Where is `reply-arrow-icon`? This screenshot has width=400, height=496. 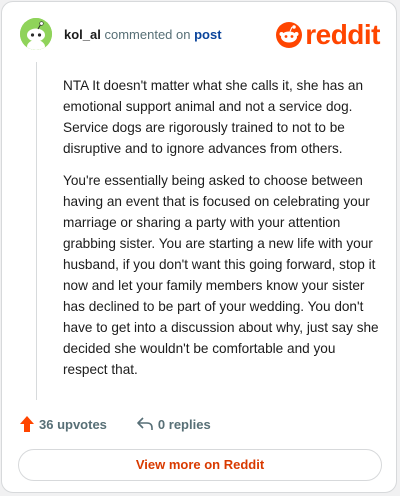
reply-arrow-icon is located at coordinates (145, 423).